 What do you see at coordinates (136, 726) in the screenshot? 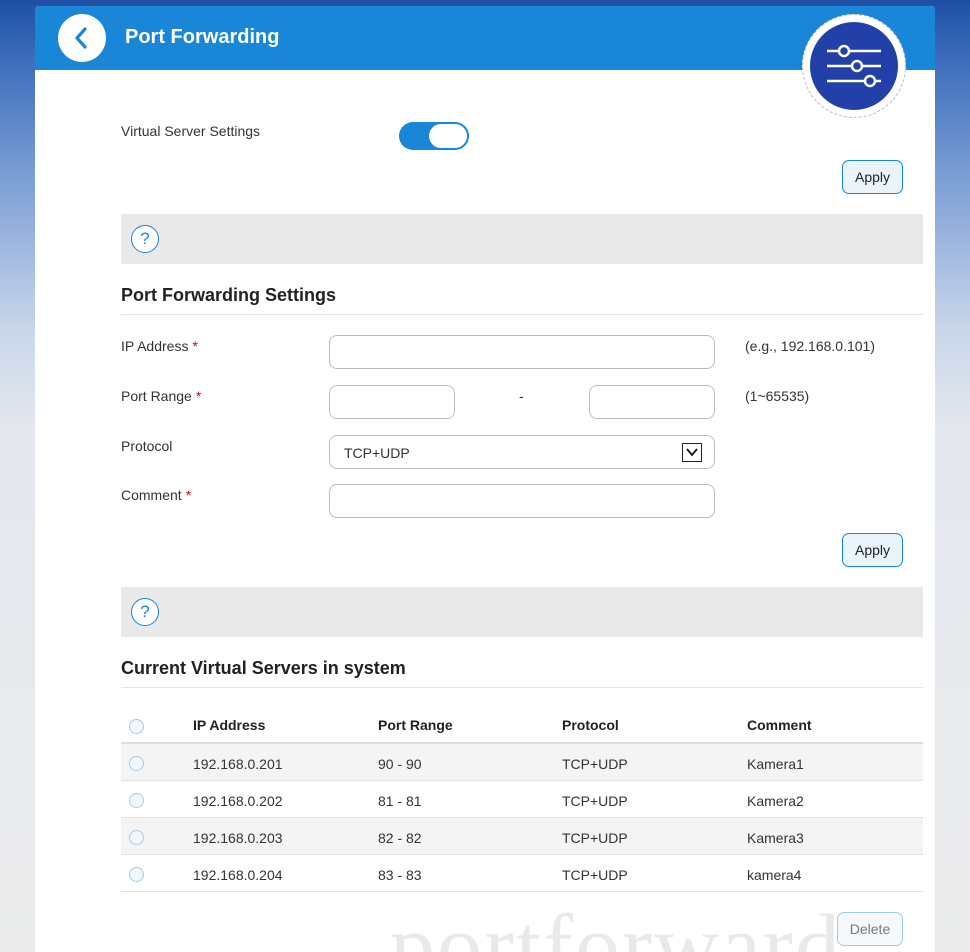
I see `select-all-radio` at bounding box center [136, 726].